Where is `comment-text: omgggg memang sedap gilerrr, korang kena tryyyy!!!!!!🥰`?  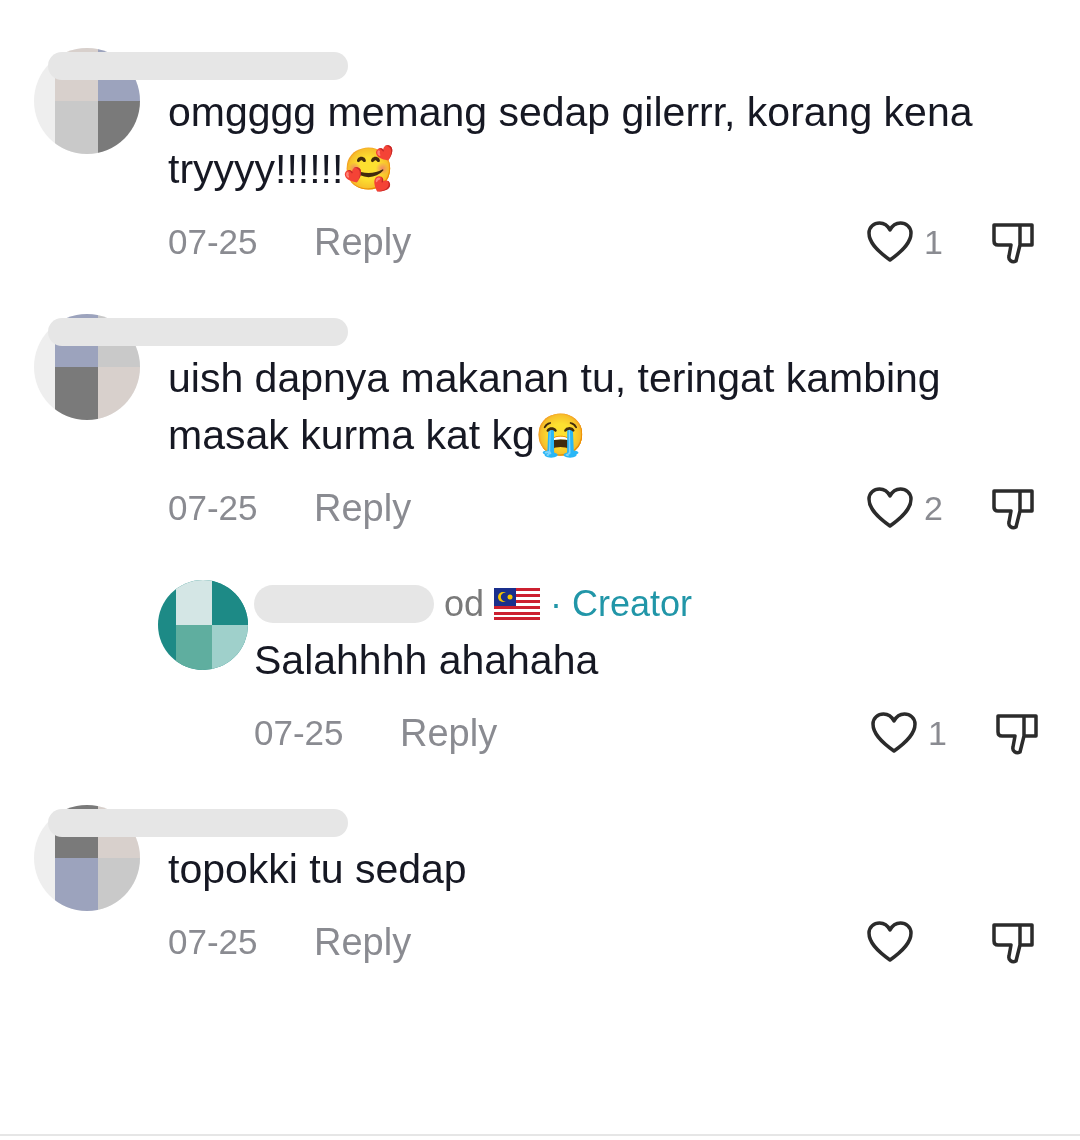 comment-text: omgggg memang sedap gilerrr, korang kena tryyyy!!!!!!🥰 is located at coordinates (571, 141).